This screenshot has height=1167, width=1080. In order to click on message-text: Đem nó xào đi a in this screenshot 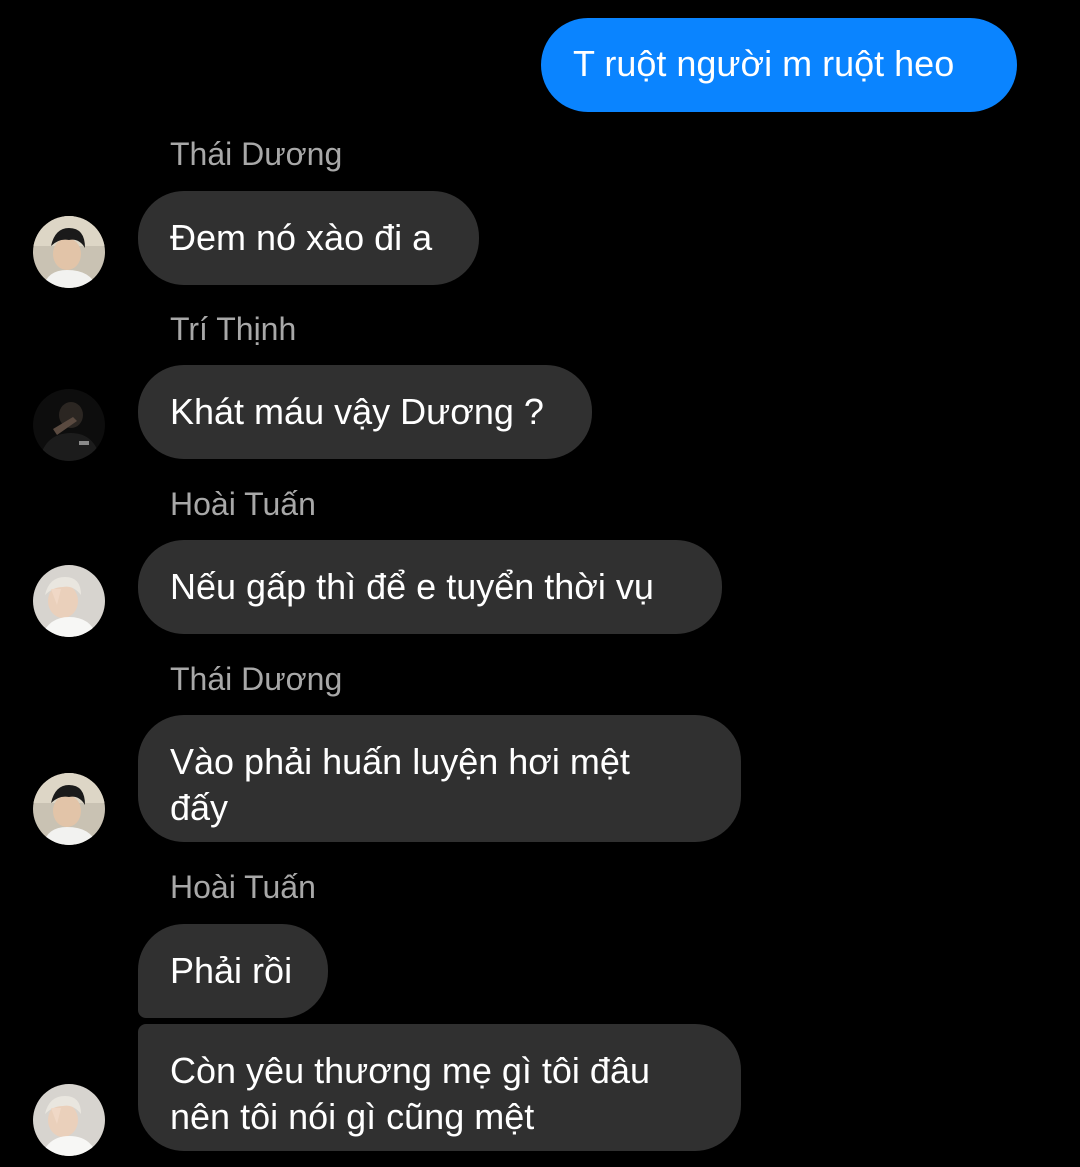, I will do `click(301, 237)`.